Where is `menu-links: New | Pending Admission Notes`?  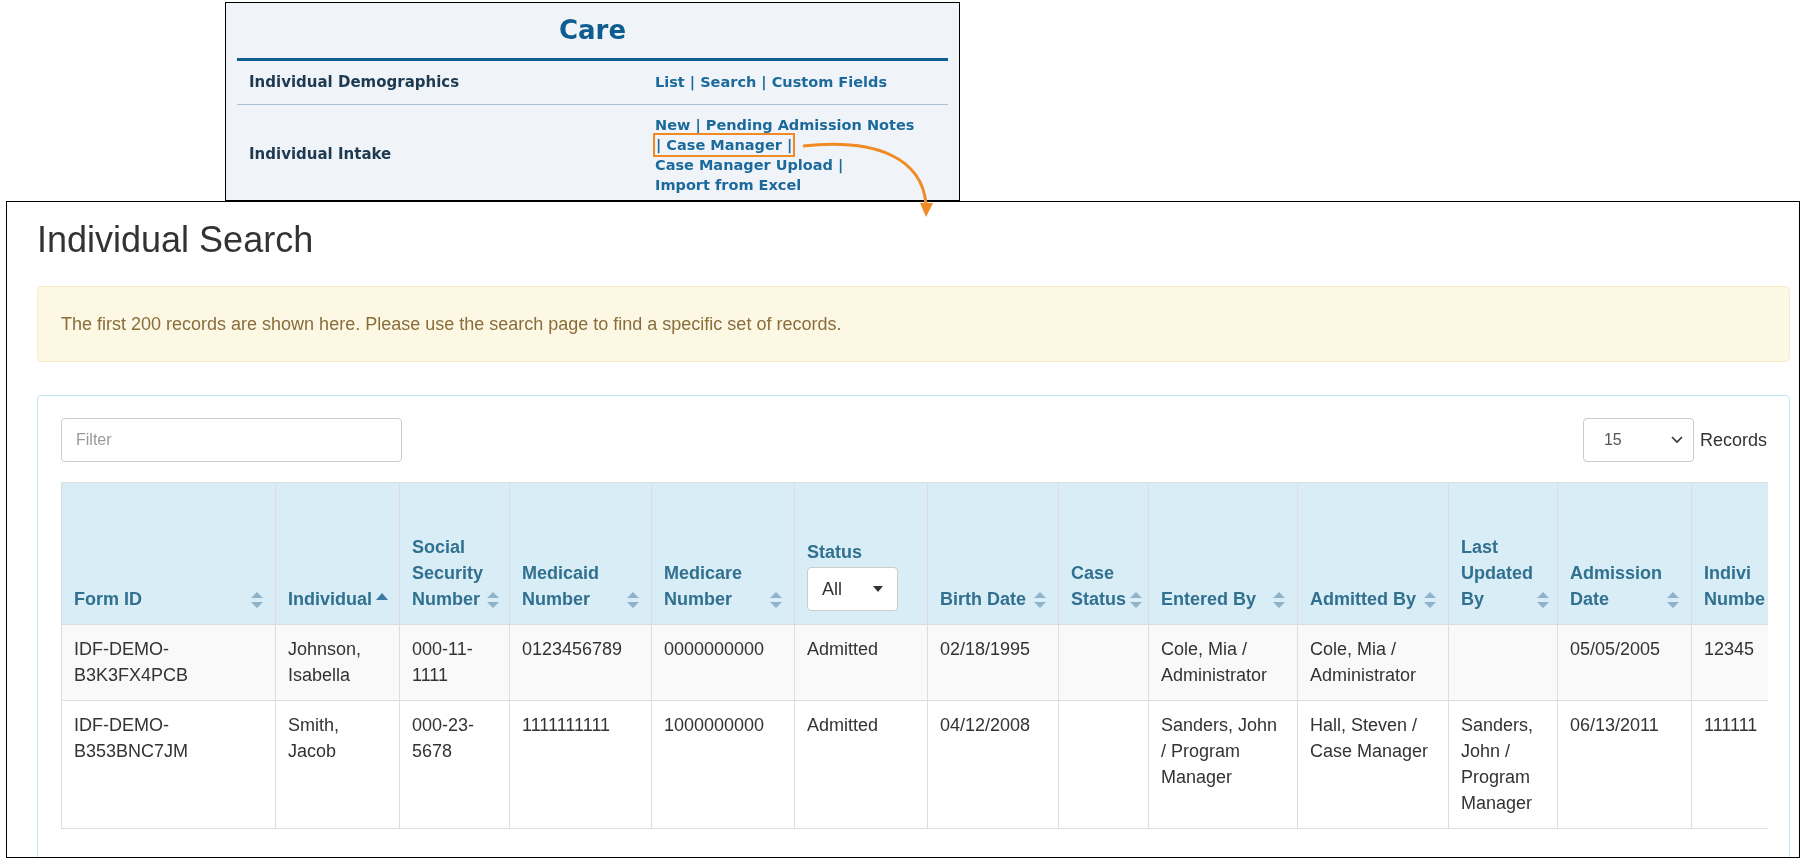 menu-links: New | Pending Admission Notes is located at coordinates (785, 124).